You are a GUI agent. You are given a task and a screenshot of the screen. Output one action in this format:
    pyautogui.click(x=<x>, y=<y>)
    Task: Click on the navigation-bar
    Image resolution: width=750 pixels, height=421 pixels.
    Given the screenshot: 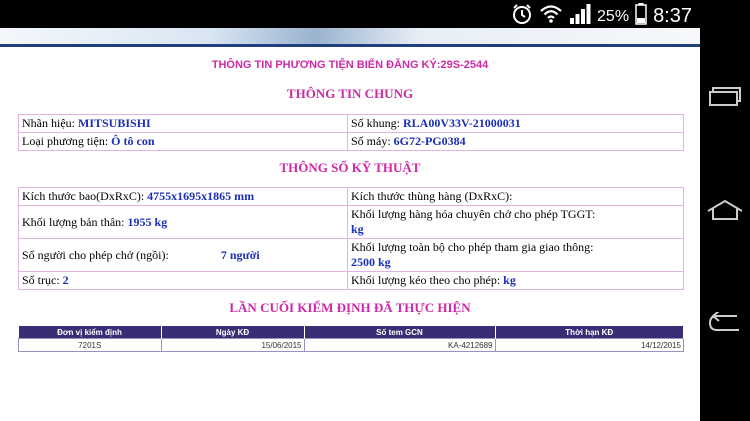 What is the action you would take?
    pyautogui.click(x=725, y=210)
    